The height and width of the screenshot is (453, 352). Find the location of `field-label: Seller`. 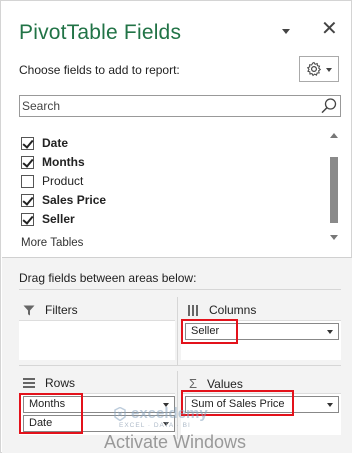

field-label: Seller is located at coordinates (58, 219).